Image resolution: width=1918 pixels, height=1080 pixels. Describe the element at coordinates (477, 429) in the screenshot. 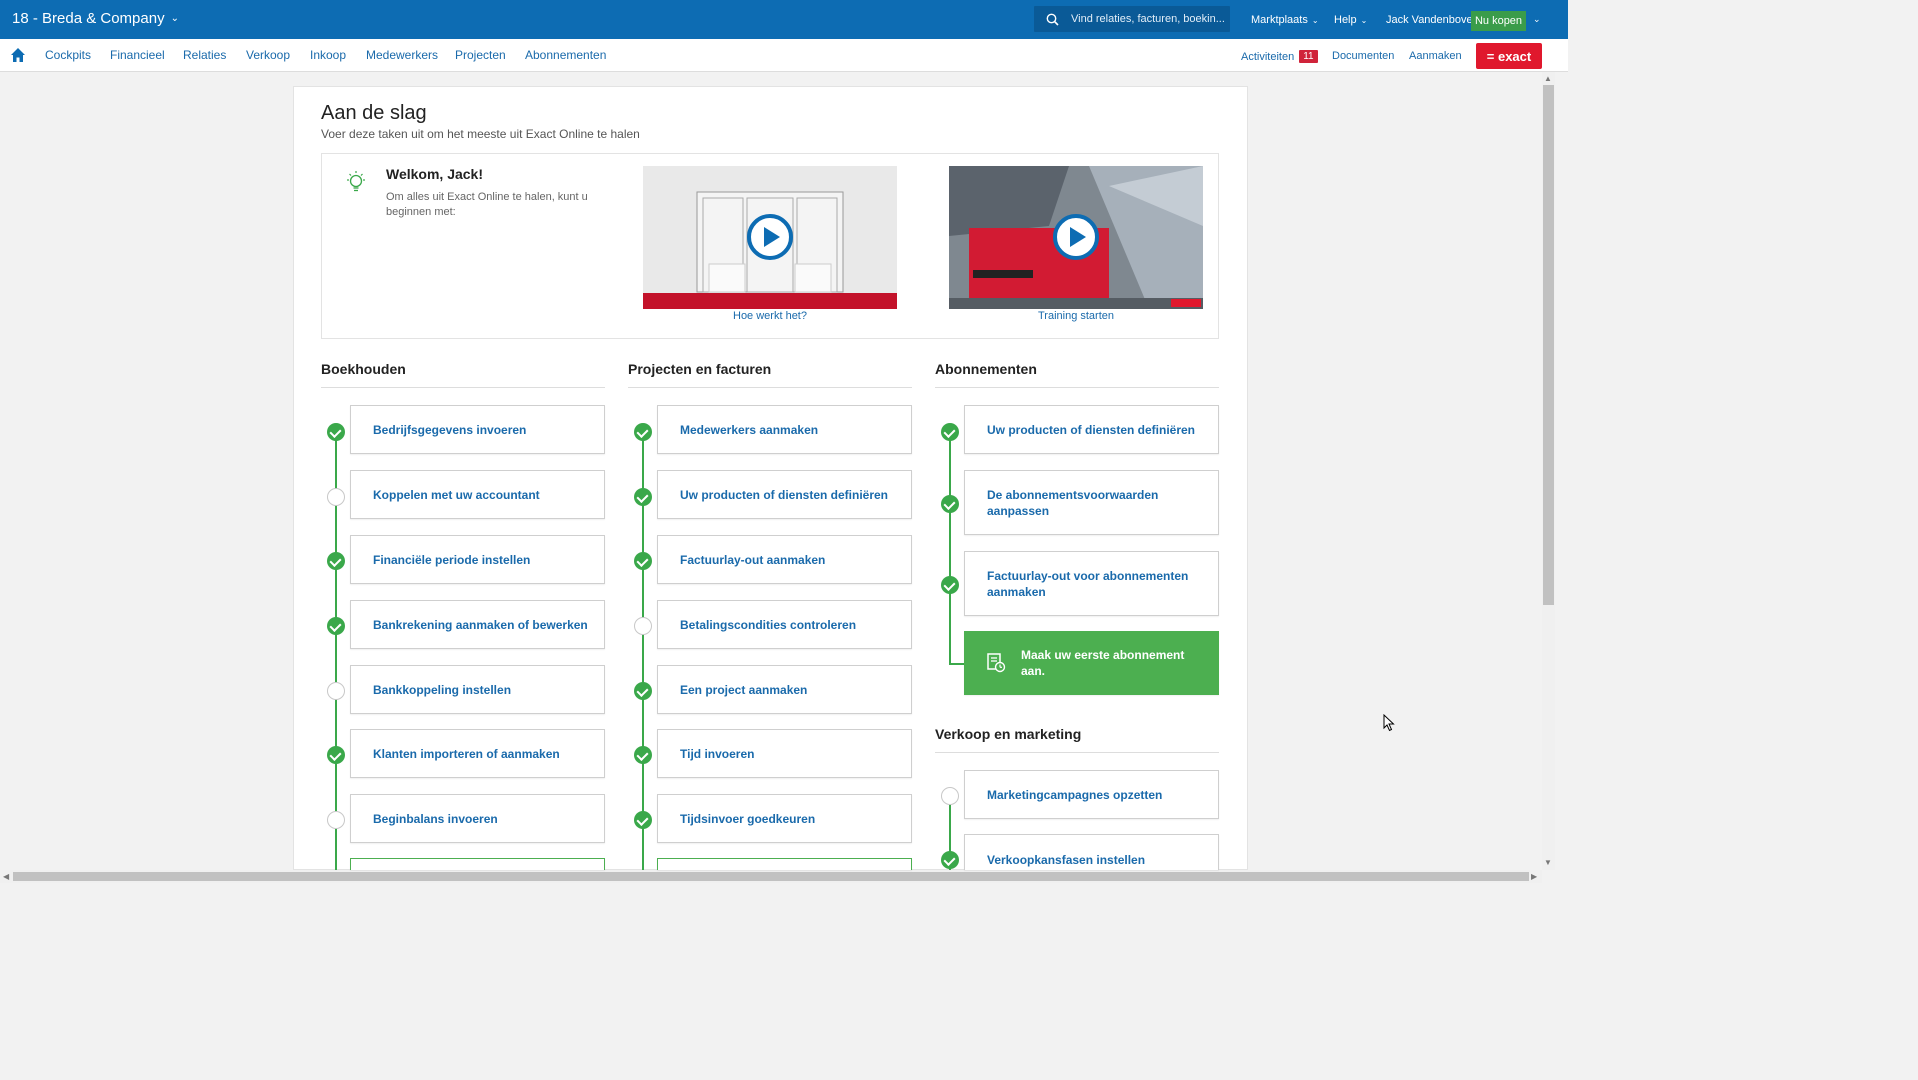

I see `task-bedrijfsgegevens: Bedrijfsgegevens invoeren` at that location.